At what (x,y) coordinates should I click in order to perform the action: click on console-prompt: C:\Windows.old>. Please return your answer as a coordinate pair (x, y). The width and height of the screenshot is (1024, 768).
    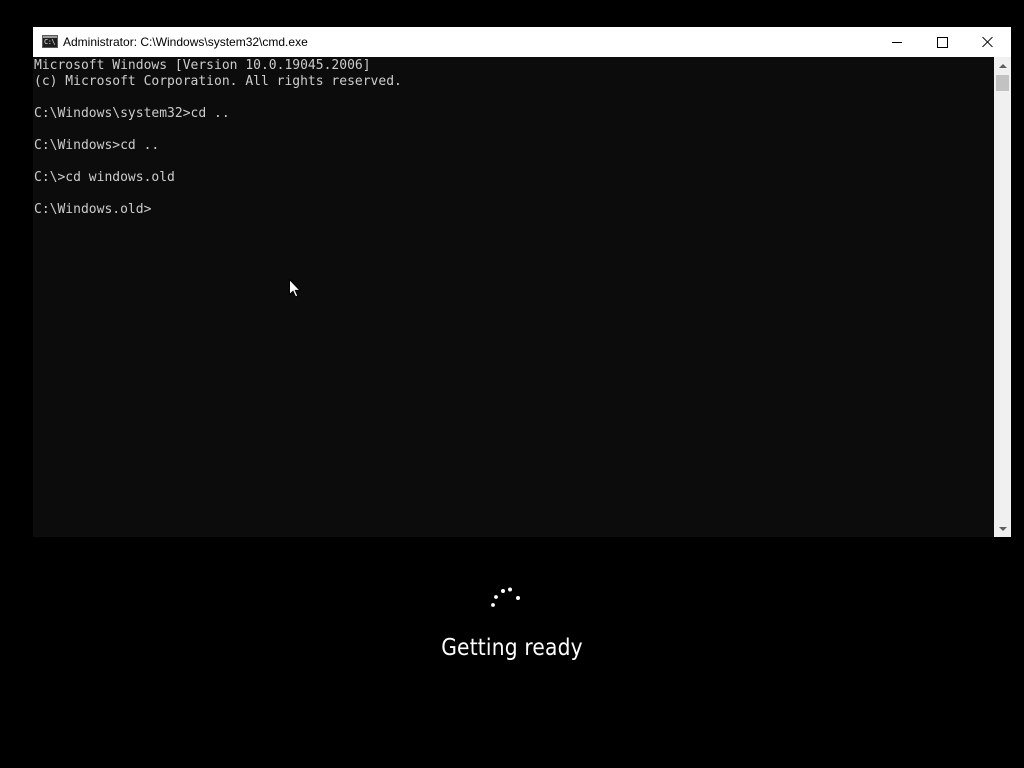
    Looking at the image, I should click on (513, 210).